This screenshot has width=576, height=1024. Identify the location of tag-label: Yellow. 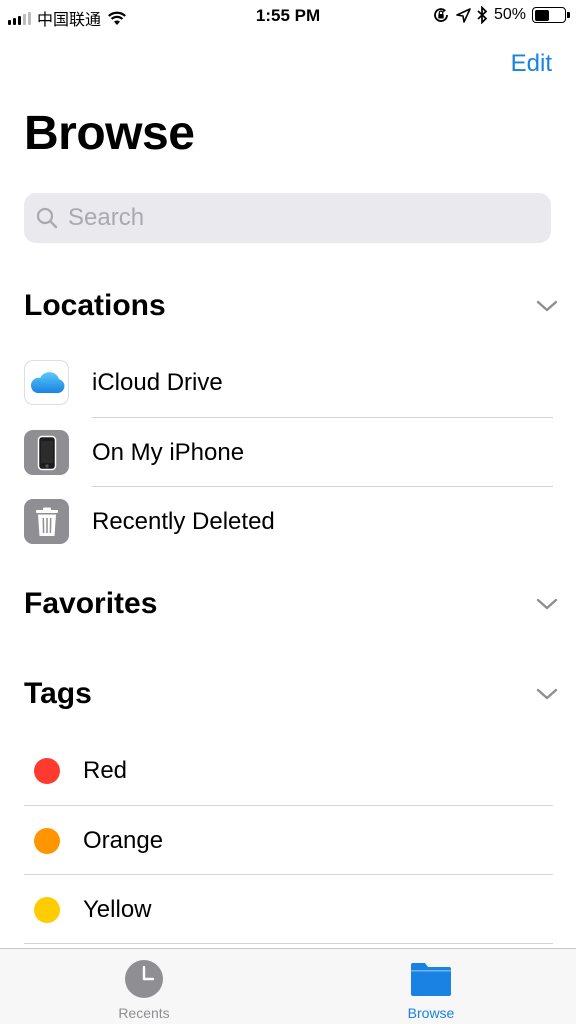
(117, 909).